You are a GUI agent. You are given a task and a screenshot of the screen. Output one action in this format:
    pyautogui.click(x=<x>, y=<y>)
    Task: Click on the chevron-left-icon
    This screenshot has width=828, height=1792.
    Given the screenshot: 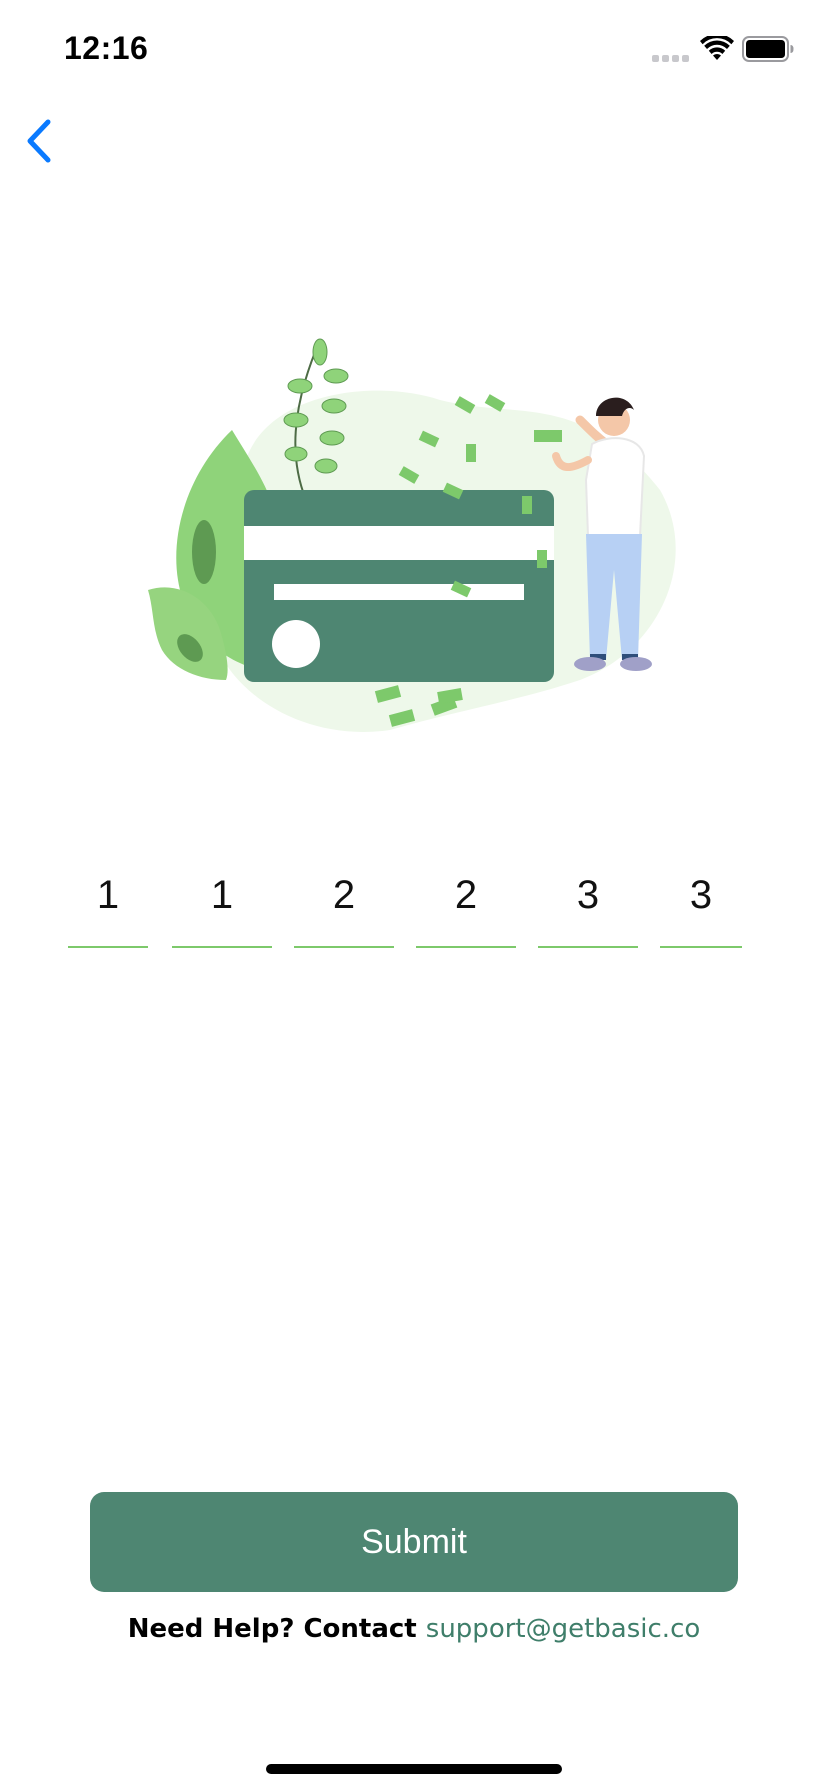 What is the action you would take?
    pyautogui.click(x=39, y=141)
    